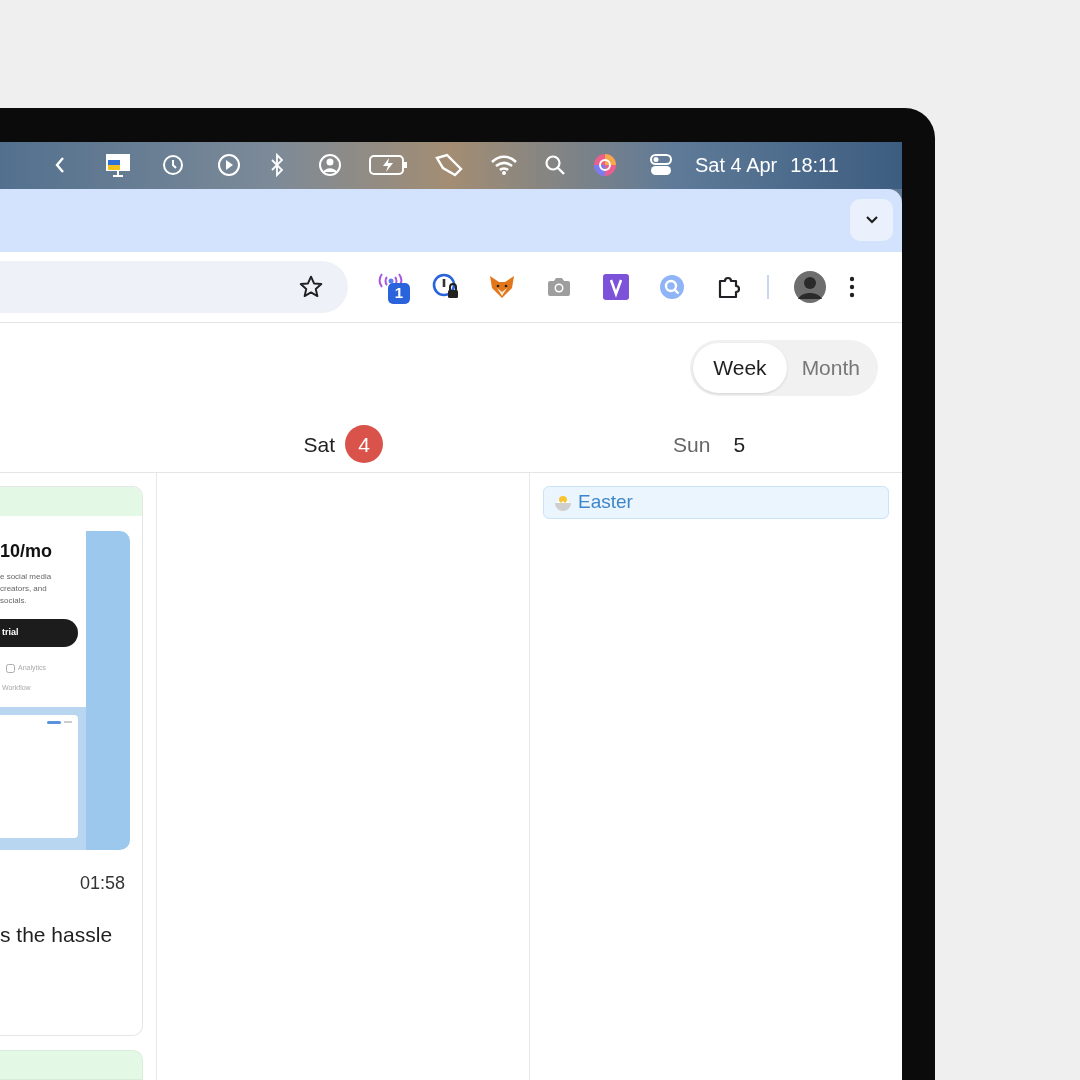 The image size is (1080, 1080). I want to click on today-date-badge: 4, so click(364, 444).